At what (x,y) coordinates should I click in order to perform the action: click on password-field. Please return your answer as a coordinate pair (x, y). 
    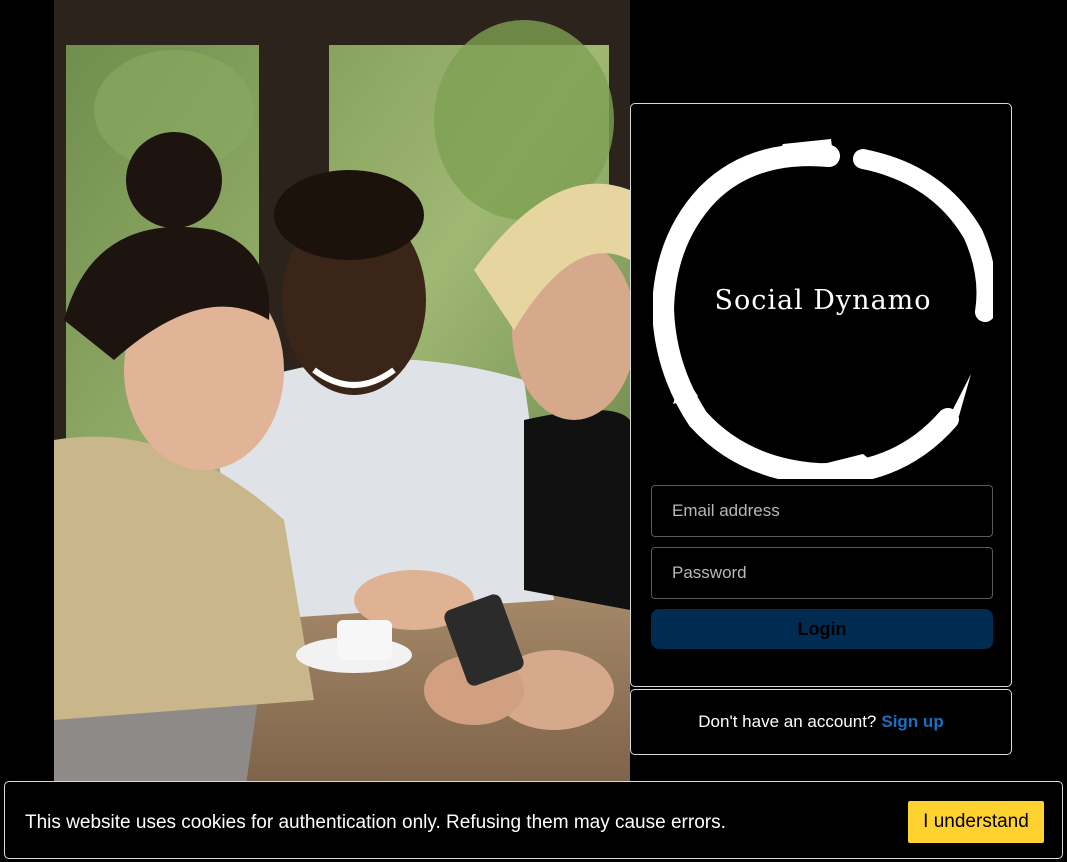
    Looking at the image, I should click on (822, 573).